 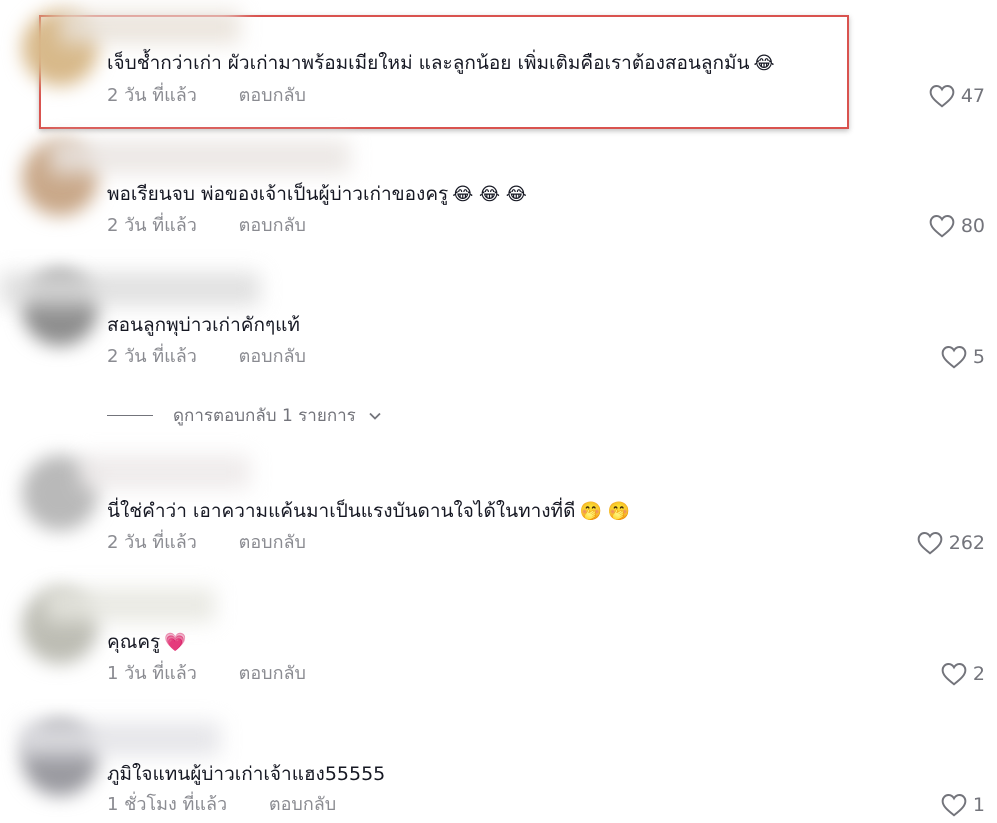 What do you see at coordinates (957, 96) in the screenshot?
I see `like-button: 47` at bounding box center [957, 96].